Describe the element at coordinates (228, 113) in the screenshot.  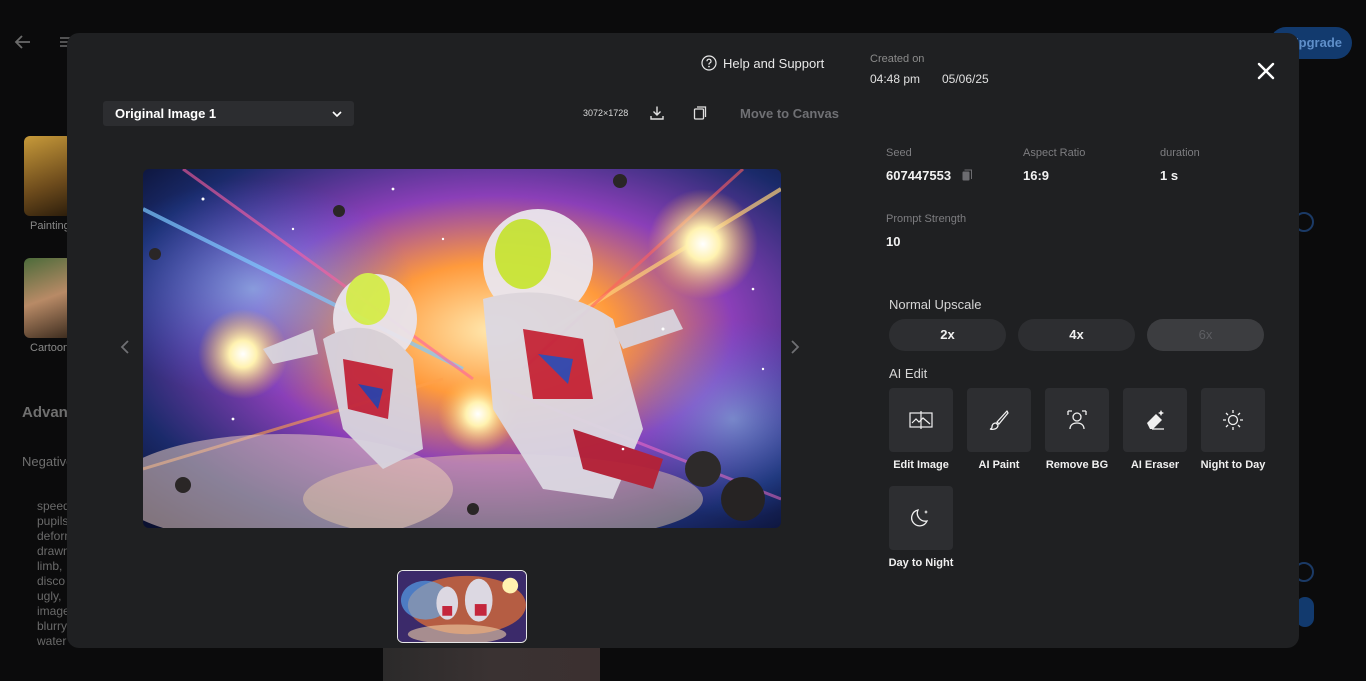
I see `image-version-select: Original Image 1` at that location.